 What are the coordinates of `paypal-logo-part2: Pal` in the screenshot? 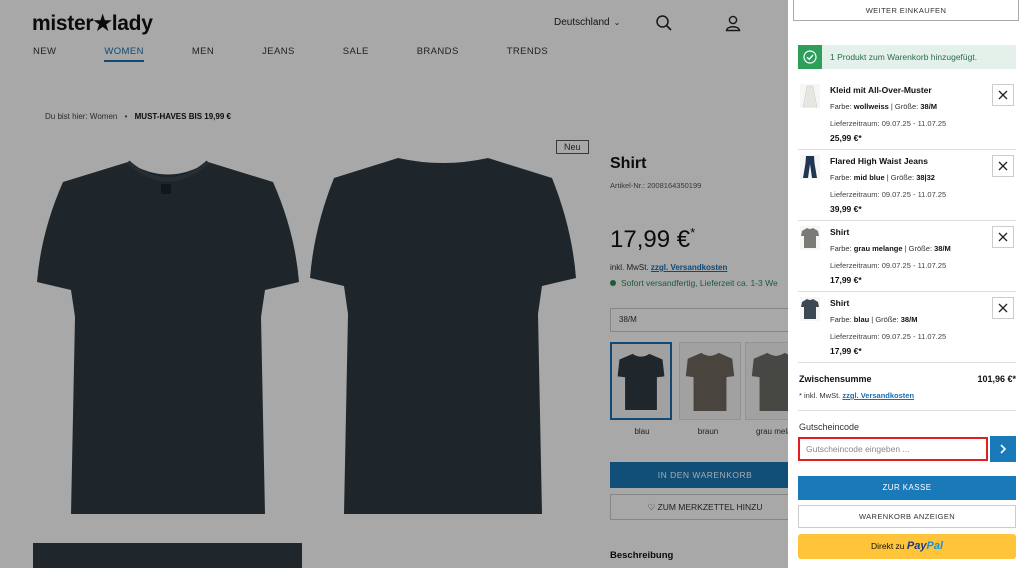 It's located at (934, 546).